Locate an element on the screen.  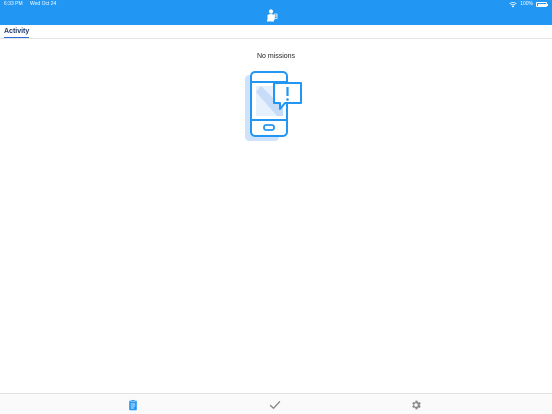
nav-settings-tab is located at coordinates (416, 405).